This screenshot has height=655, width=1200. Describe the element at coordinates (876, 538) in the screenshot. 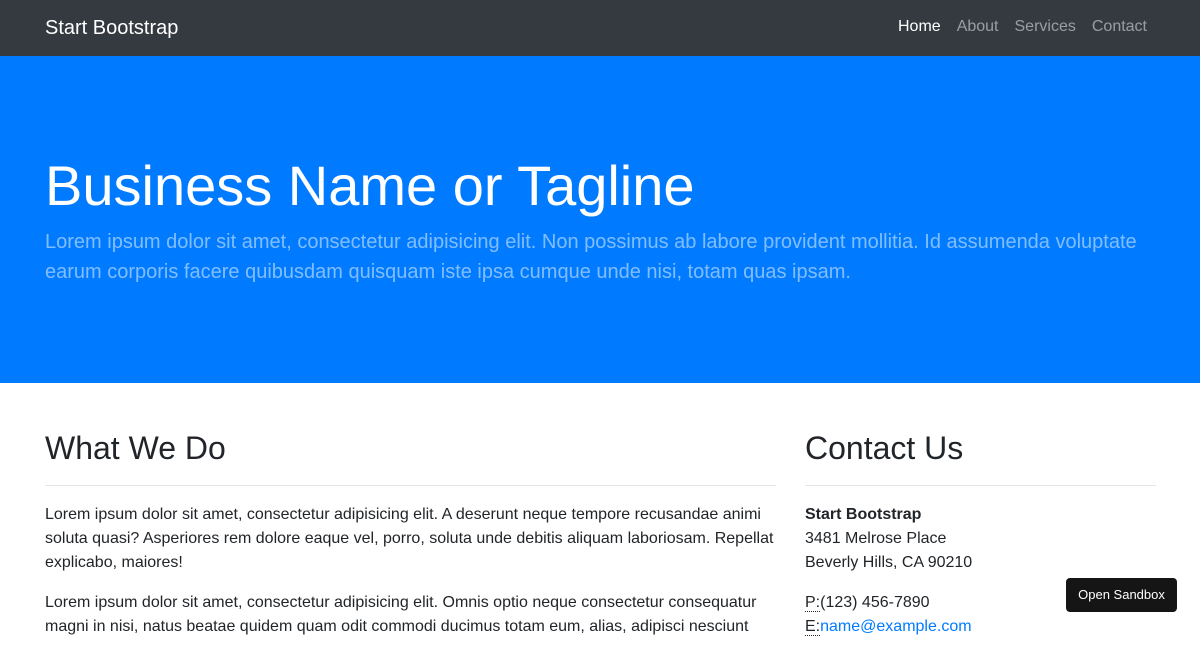

I see `contact-street: 3481 Melrose Place` at that location.